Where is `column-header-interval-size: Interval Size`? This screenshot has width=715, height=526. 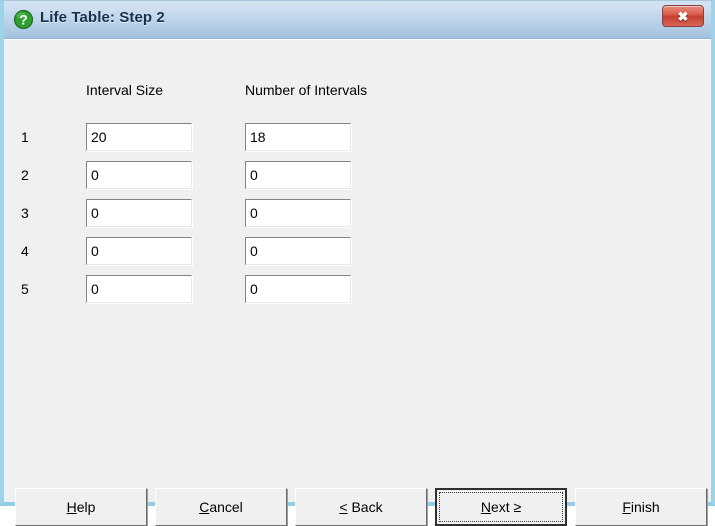 column-header-interval-size: Interval Size is located at coordinates (125, 90).